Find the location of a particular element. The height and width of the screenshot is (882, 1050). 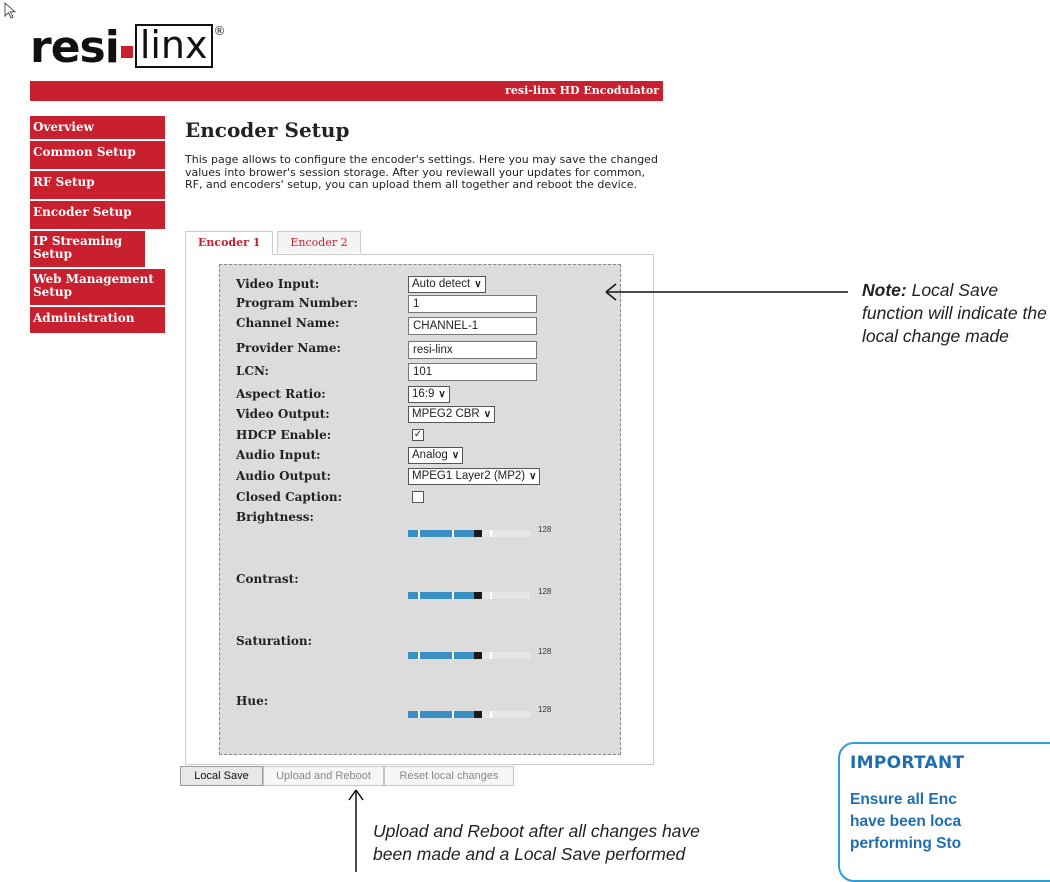

important-line-1: Ensure all Enc is located at coordinates (903, 799).